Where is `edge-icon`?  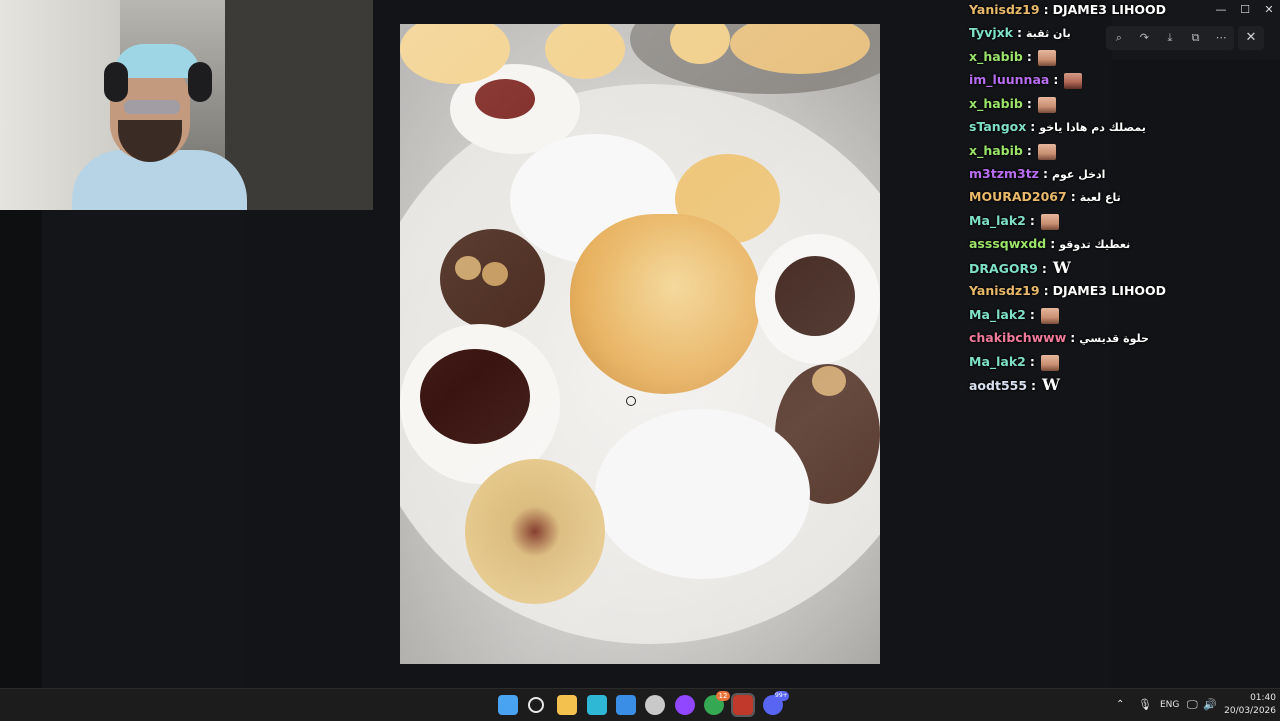 edge-icon is located at coordinates (597, 705).